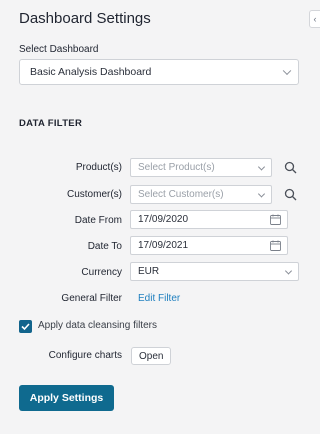 The width and height of the screenshot is (320, 434). I want to click on apply-settings-button: Apply Settings, so click(66, 398).